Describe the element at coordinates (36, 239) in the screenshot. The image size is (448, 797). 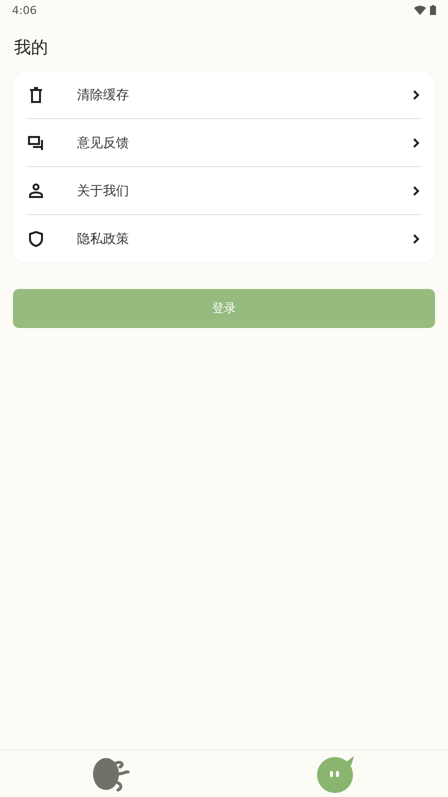
I see `shield-icon` at that location.